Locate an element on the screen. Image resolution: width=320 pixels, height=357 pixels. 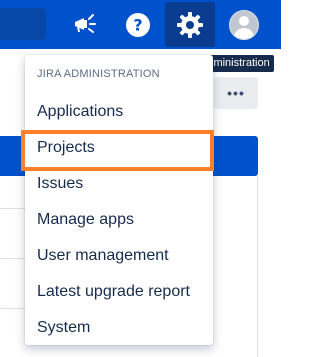
help-icon: ? is located at coordinates (138, 25).